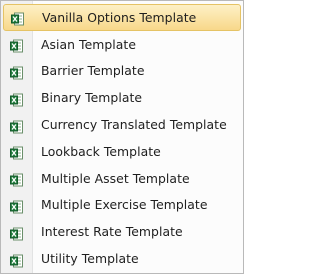 The image size is (320, 274). I want to click on menu-item-interest-rate-template: Interest Rate Template, so click(122, 231).